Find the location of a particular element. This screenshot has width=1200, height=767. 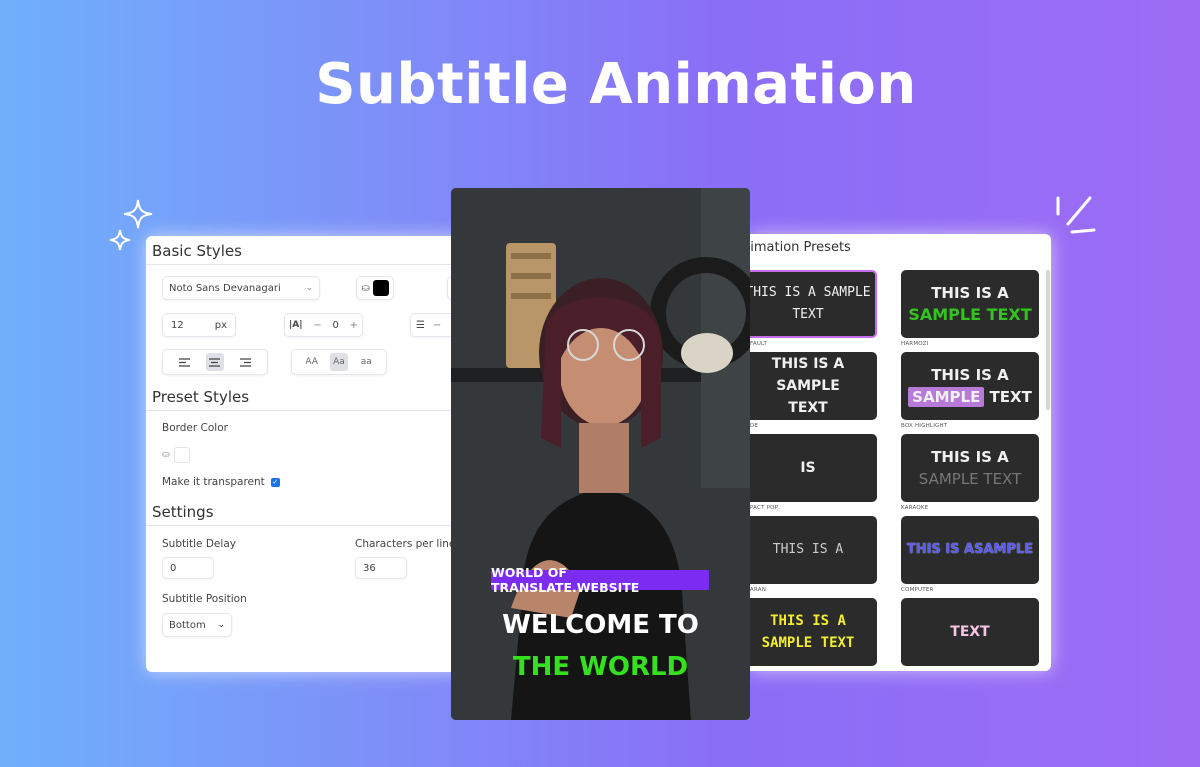

case-group: AA Aa aa is located at coordinates (339, 362).